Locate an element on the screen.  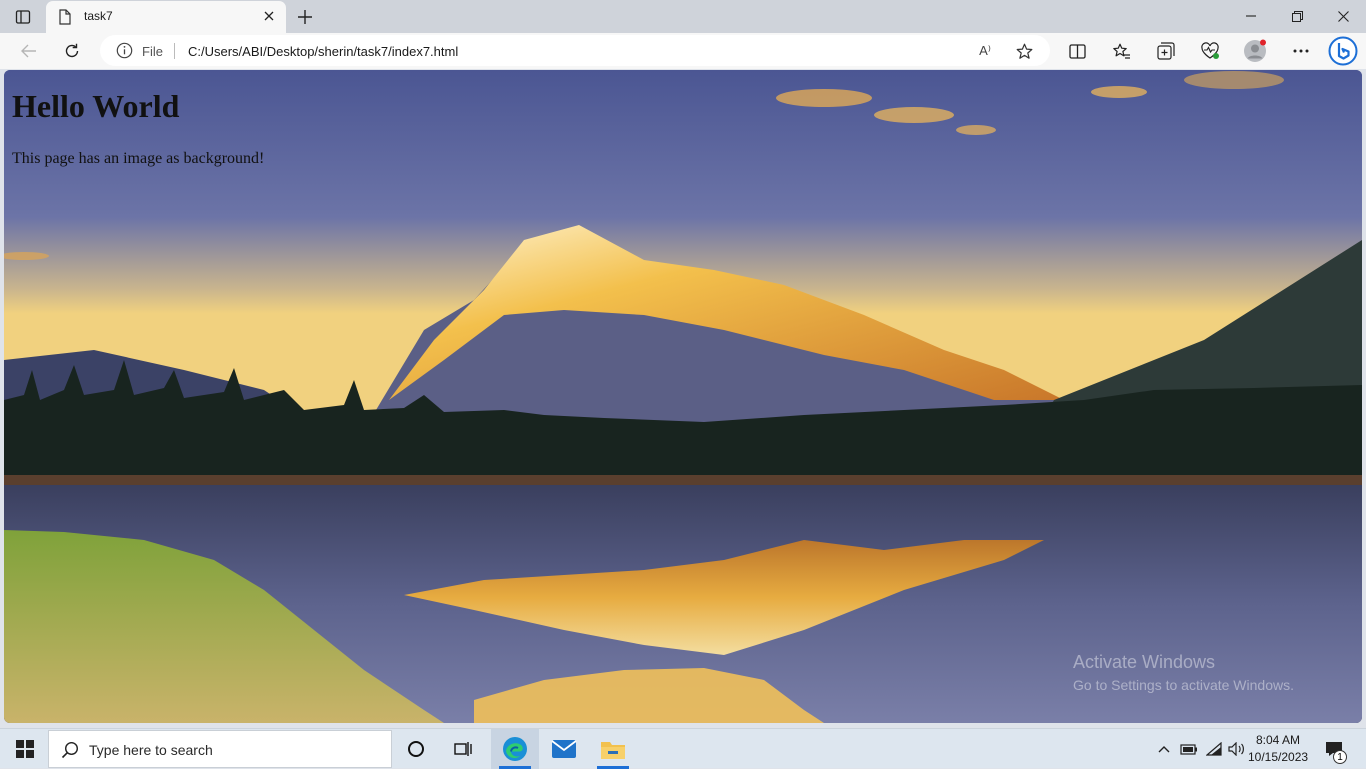
collections-button is located at coordinates (1166, 51).